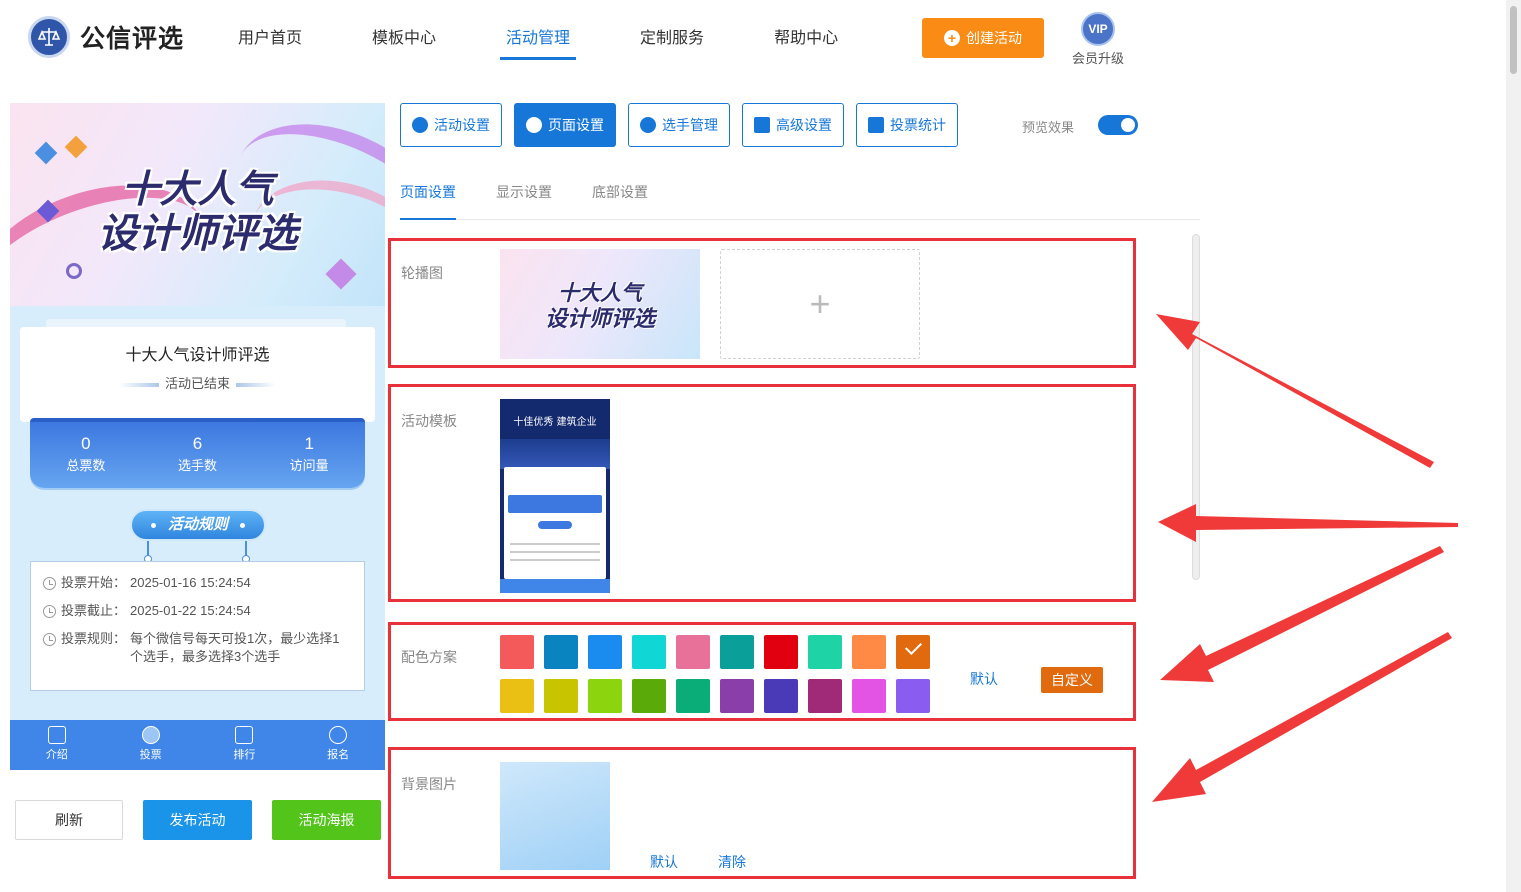 This screenshot has height=892, width=1521. I want to click on activity-poster-button: 活动海报, so click(326, 820).